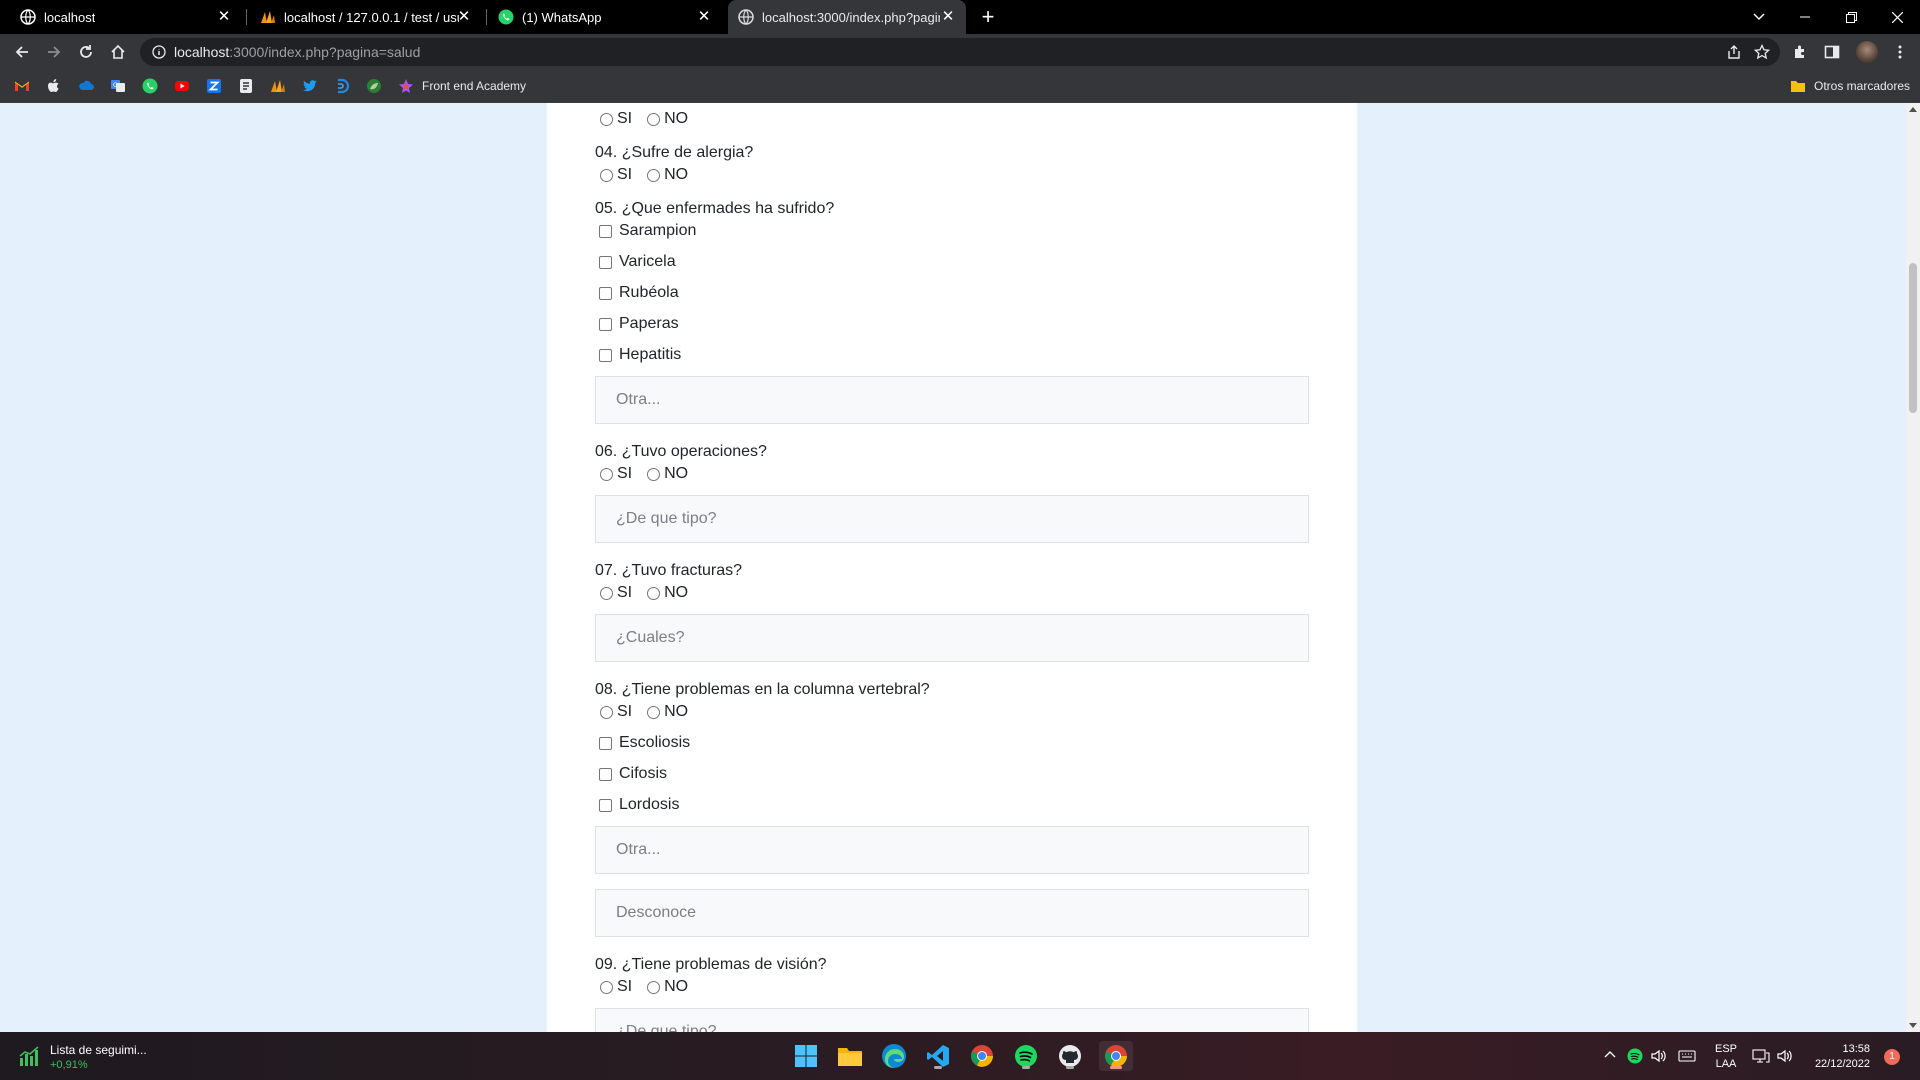  I want to click on edge-icon, so click(894, 1056).